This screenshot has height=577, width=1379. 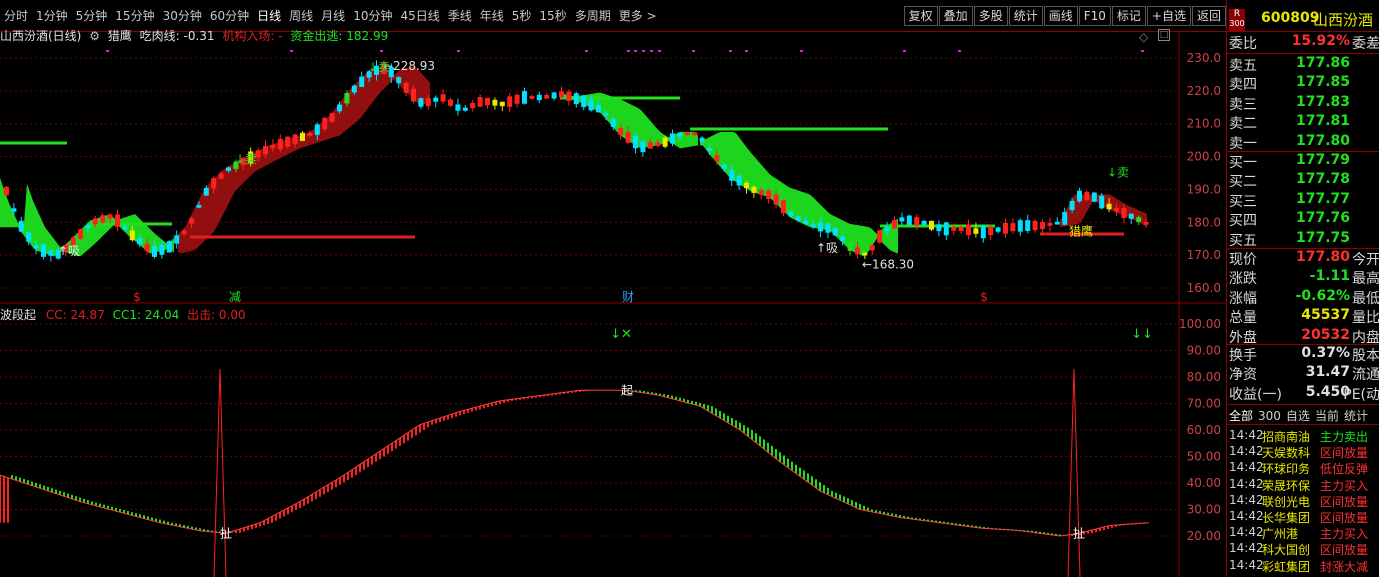 I want to click on news-tab-3: 当前, so click(x=1327, y=416).